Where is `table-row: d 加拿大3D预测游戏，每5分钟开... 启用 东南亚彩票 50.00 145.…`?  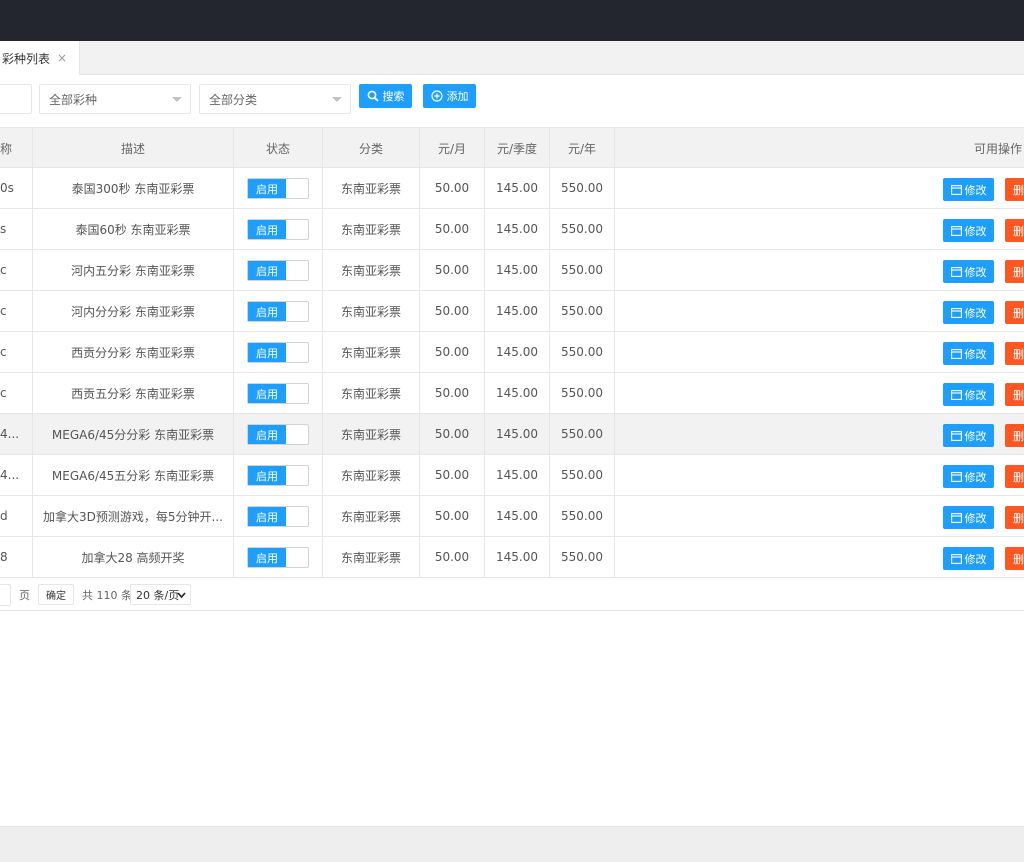 table-row: d 加拿大3D预测游戏，每5分钟开... 启用 东南亚彩票 50.00 145.… is located at coordinates (512, 516).